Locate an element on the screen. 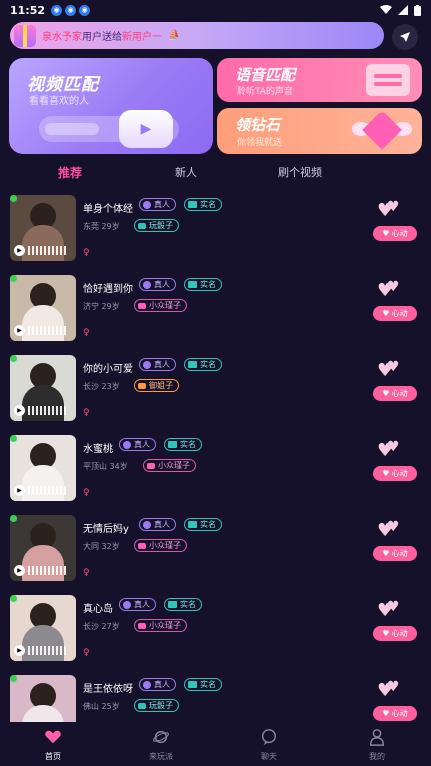 This screenshot has width=431, height=766. nav-home-label: 首页 is located at coordinates (53, 756).